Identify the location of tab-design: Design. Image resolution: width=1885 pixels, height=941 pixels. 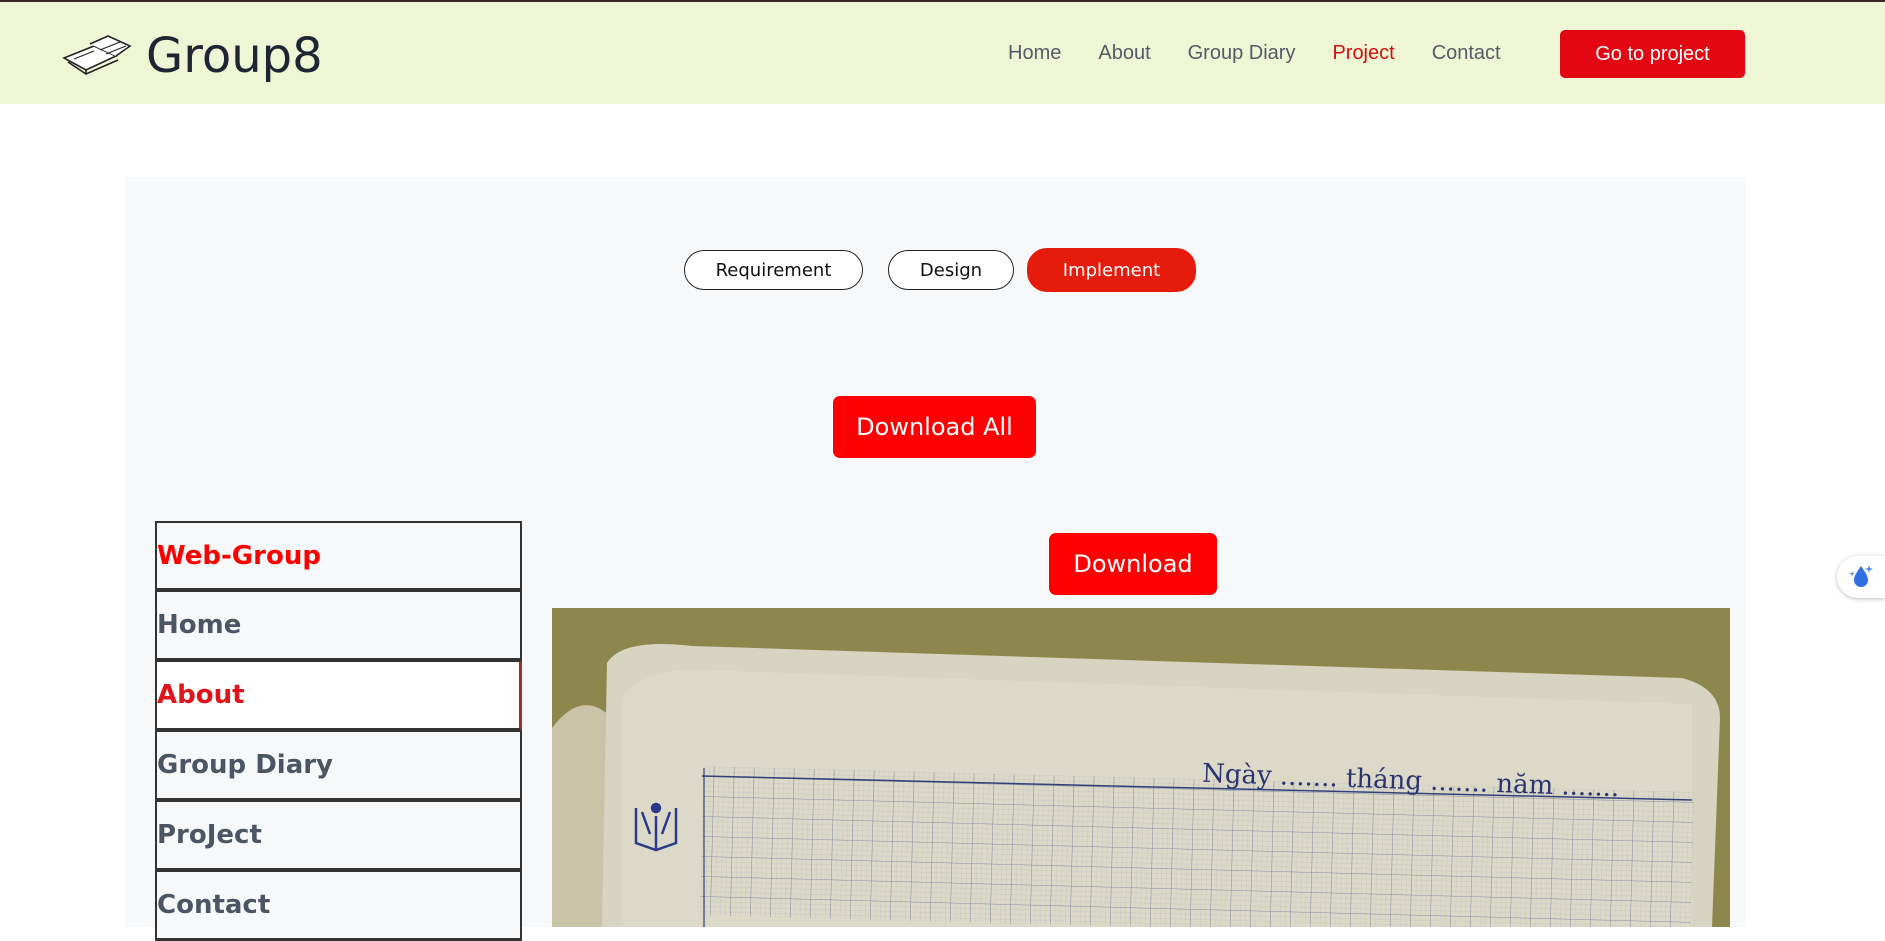
(951, 270).